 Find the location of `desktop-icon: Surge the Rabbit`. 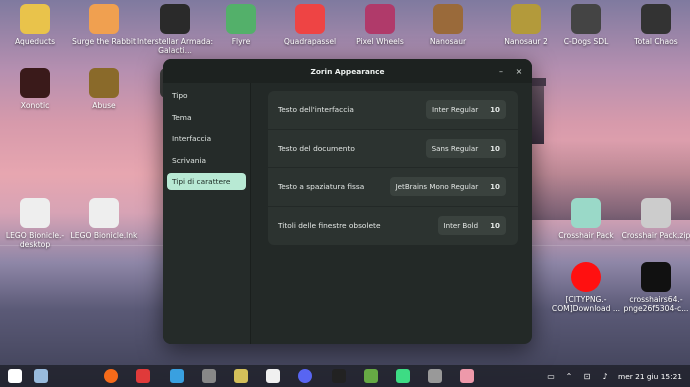

desktop-icon: Surge the Rabbit is located at coordinates (104, 25).